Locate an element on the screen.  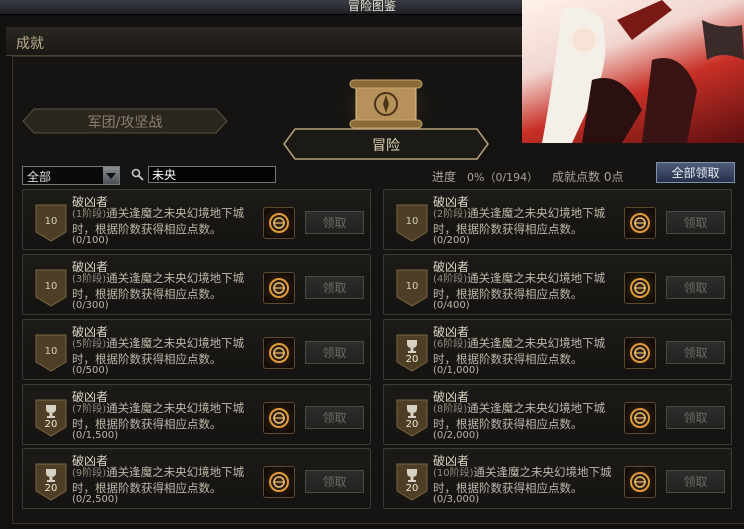
banner-art is located at coordinates (643, 71).